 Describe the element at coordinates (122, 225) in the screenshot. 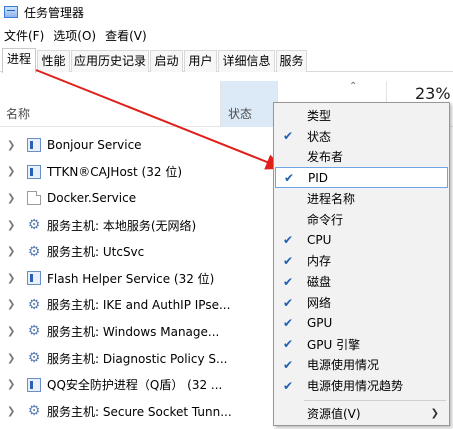

I see `process-name: 服务主机: 本地服务(无网络)` at that location.